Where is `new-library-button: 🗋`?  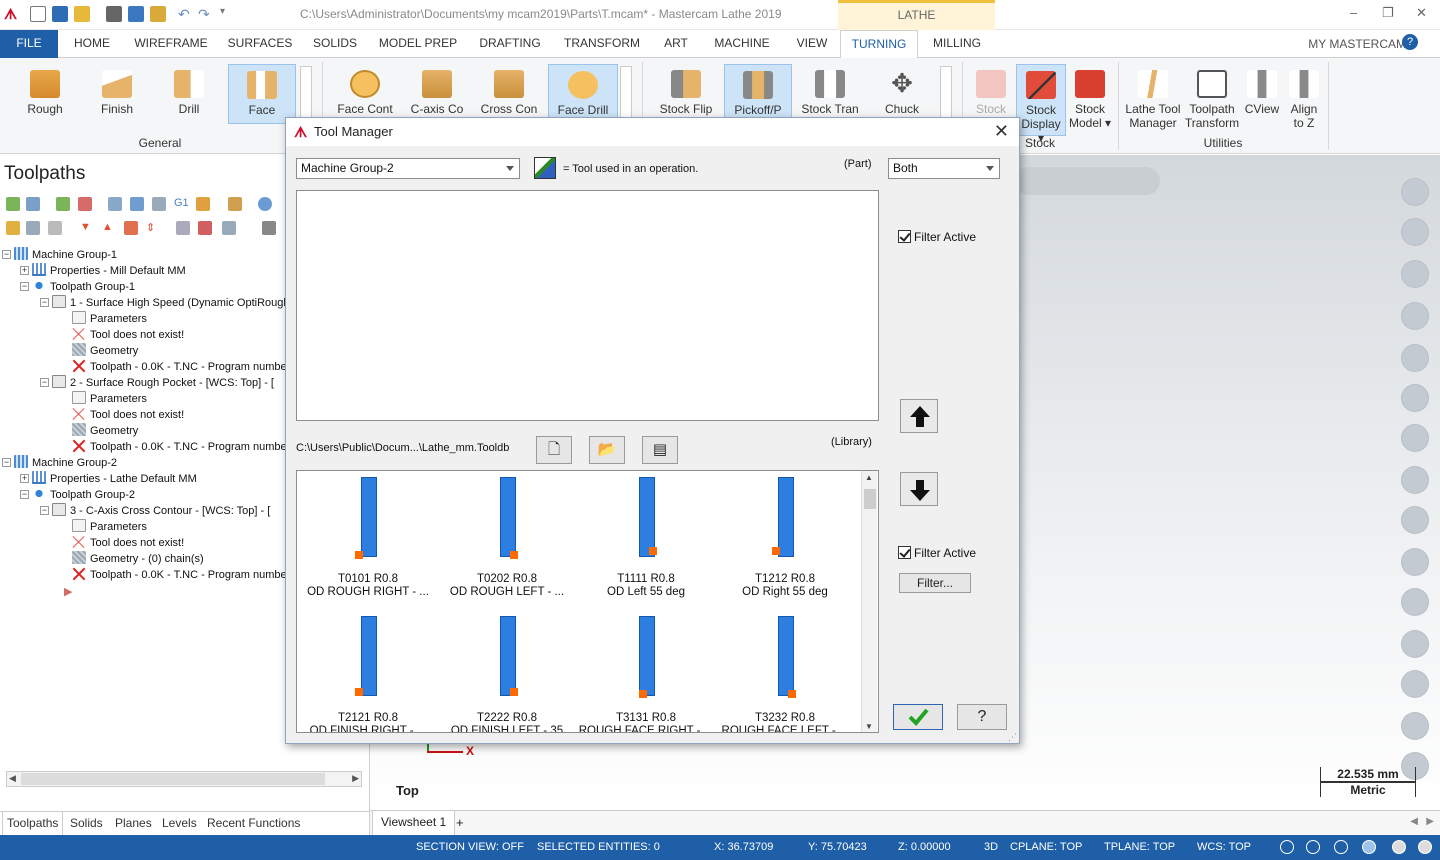
new-library-button: 🗋 is located at coordinates (554, 450).